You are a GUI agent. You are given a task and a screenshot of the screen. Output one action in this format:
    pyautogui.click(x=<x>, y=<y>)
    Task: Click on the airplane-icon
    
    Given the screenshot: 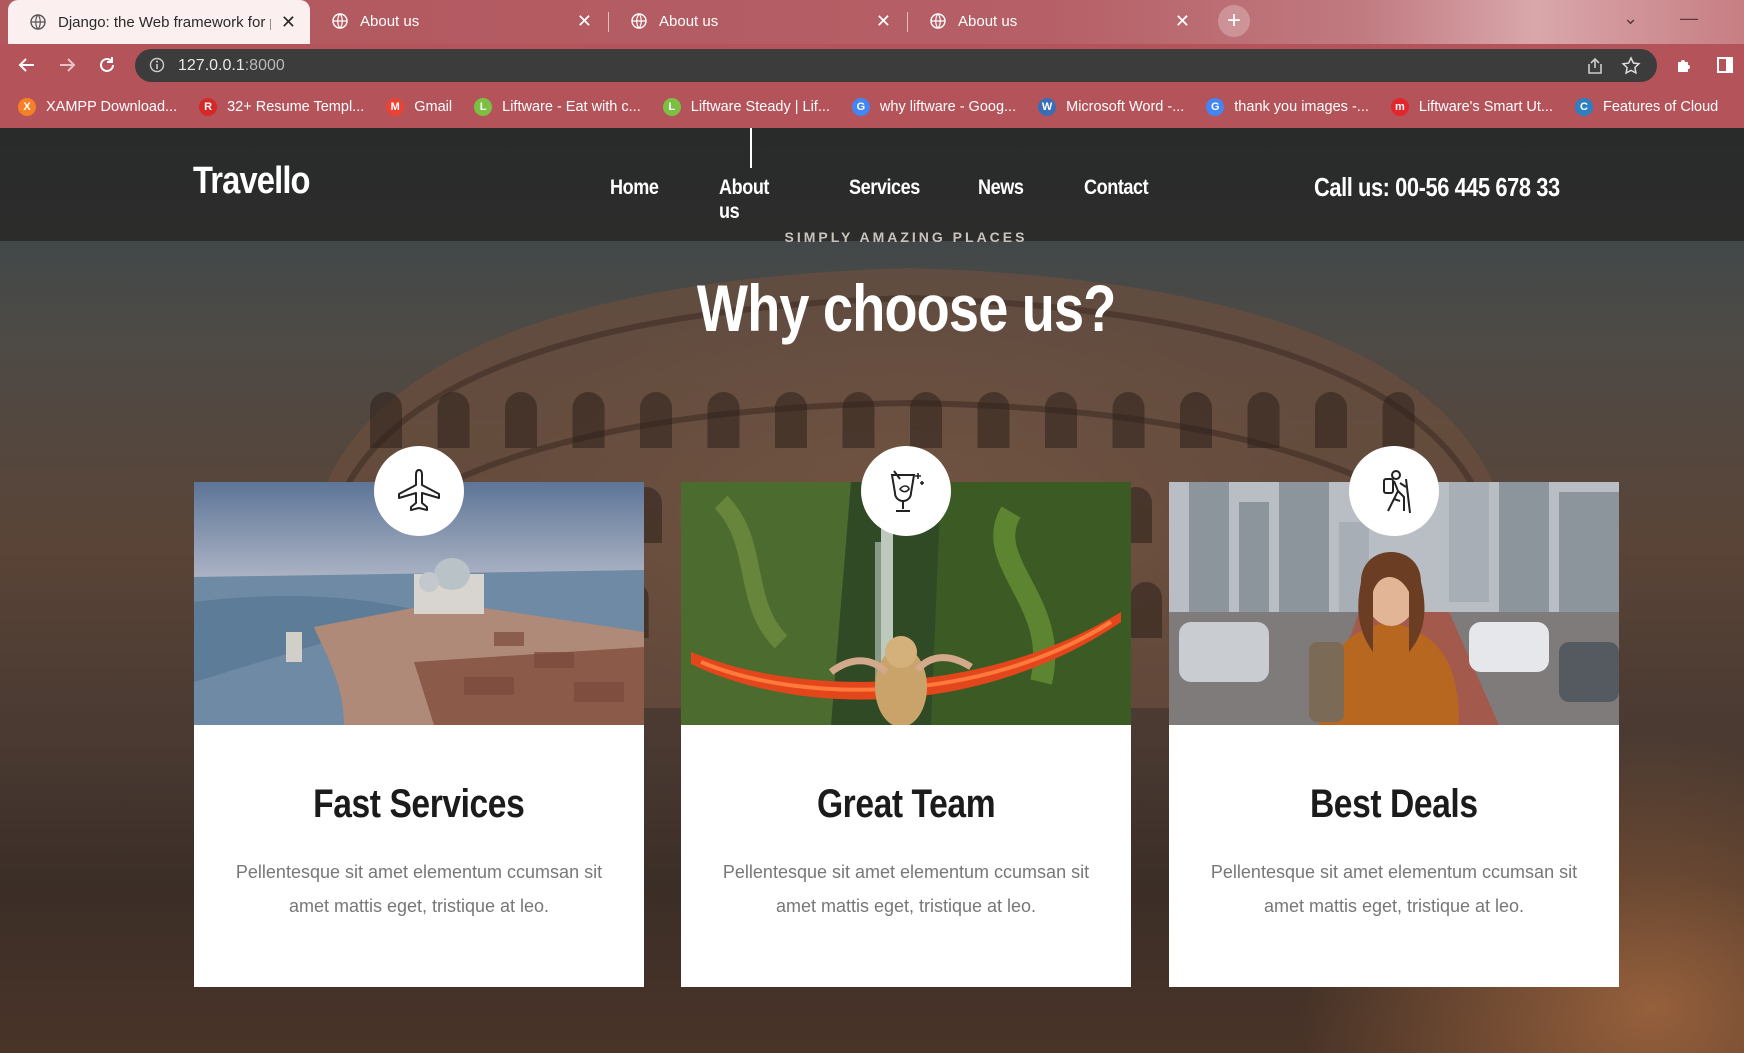 What is the action you would take?
    pyautogui.click(x=419, y=490)
    